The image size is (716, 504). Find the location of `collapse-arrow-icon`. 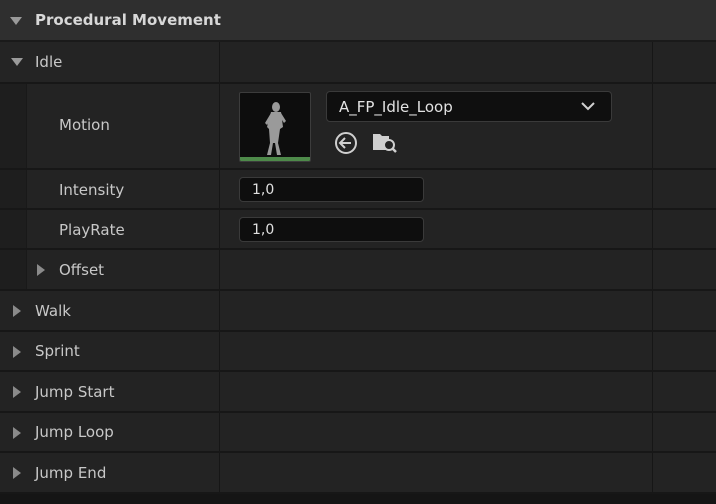

collapse-arrow-icon is located at coordinates (16, 21).